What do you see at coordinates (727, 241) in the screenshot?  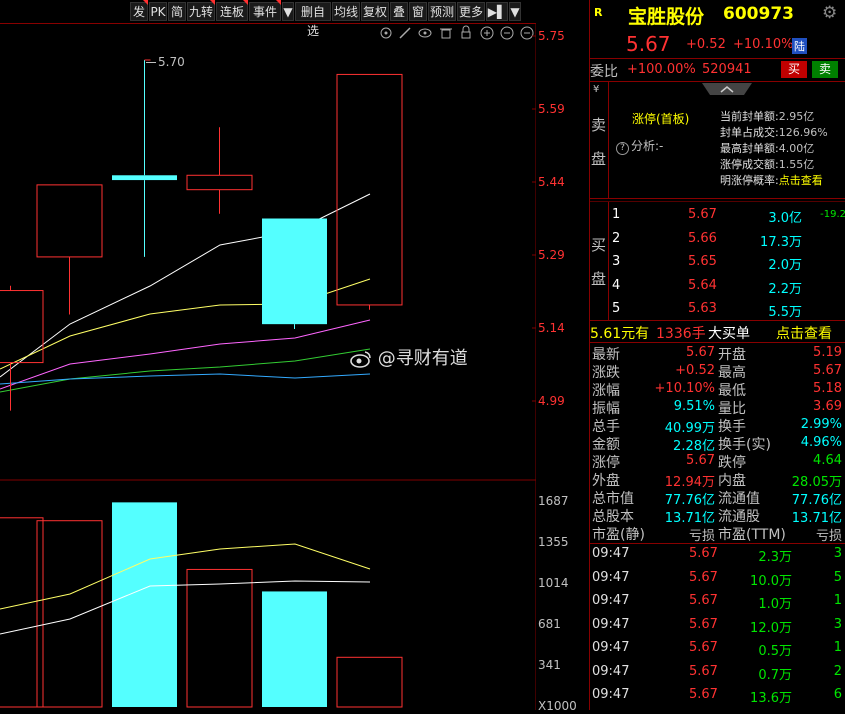 I see `buy-level-row: 2 5.66 17.3万` at bounding box center [727, 241].